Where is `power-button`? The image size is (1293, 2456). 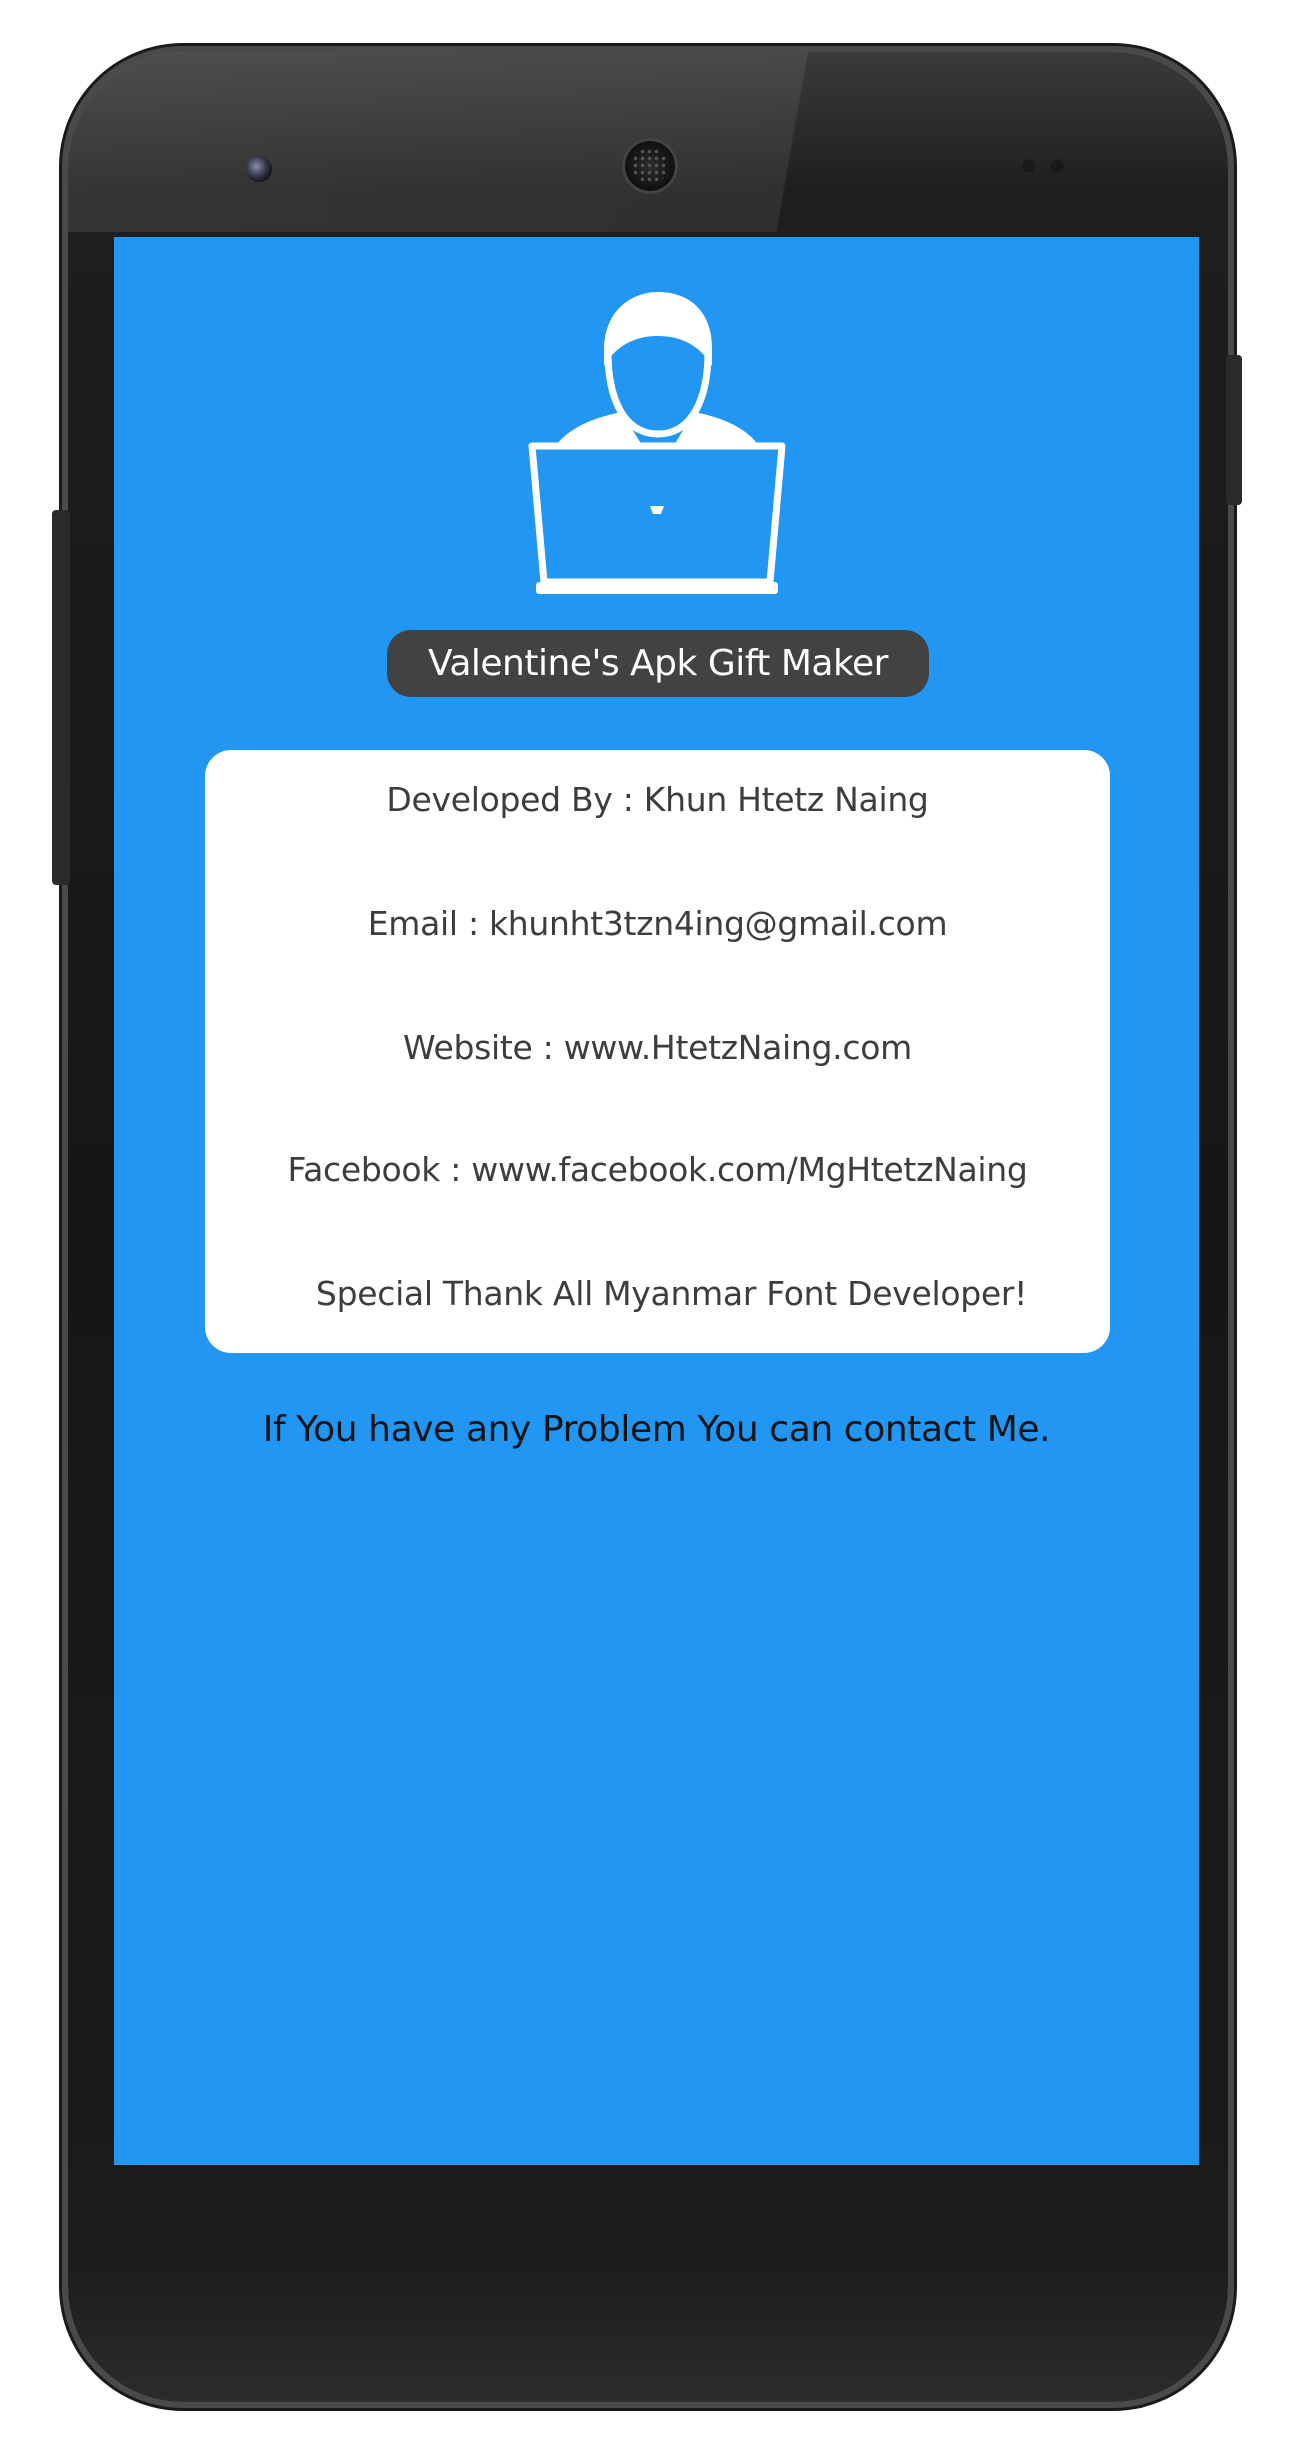 power-button is located at coordinates (1234, 430).